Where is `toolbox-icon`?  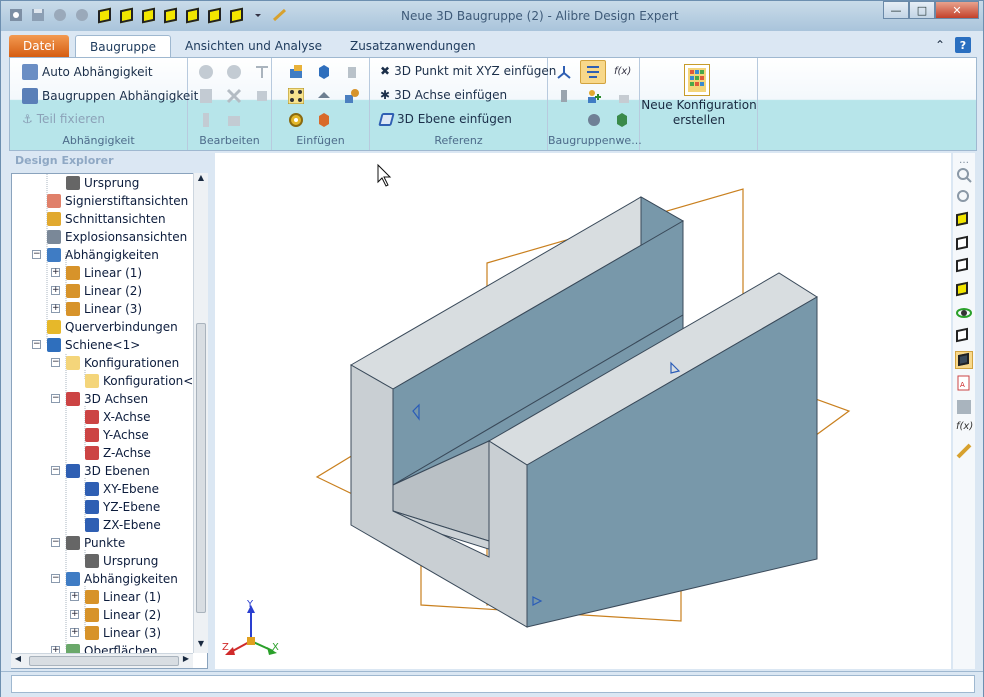 toolbox-icon is located at coordinates (324, 120).